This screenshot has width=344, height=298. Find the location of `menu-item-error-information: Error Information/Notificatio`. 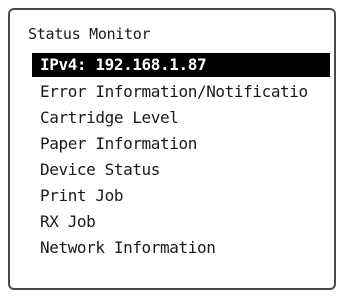

menu-item-error-information: Error Information/Notificatio is located at coordinates (172, 92).